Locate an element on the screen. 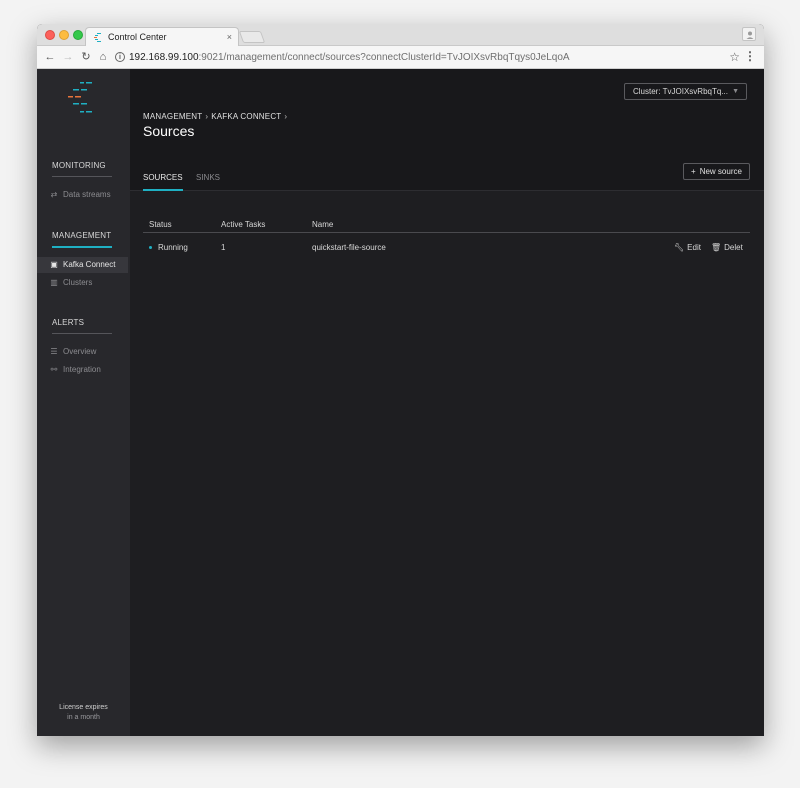  browser-menu-icon: ⋮ is located at coordinates (750, 56).